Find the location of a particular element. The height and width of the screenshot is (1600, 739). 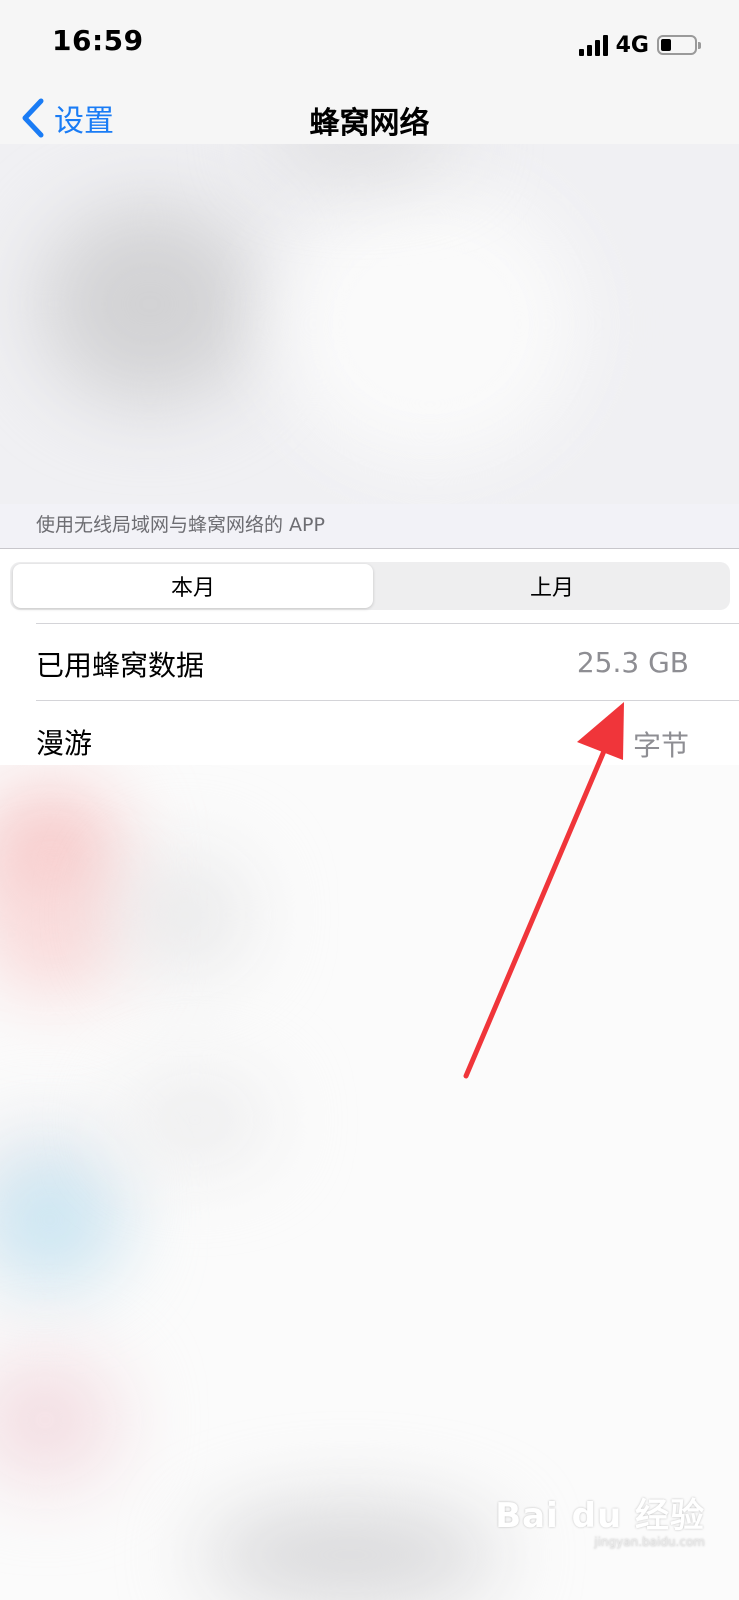

period-segmented-control: 本月 上月 is located at coordinates (370, 586).